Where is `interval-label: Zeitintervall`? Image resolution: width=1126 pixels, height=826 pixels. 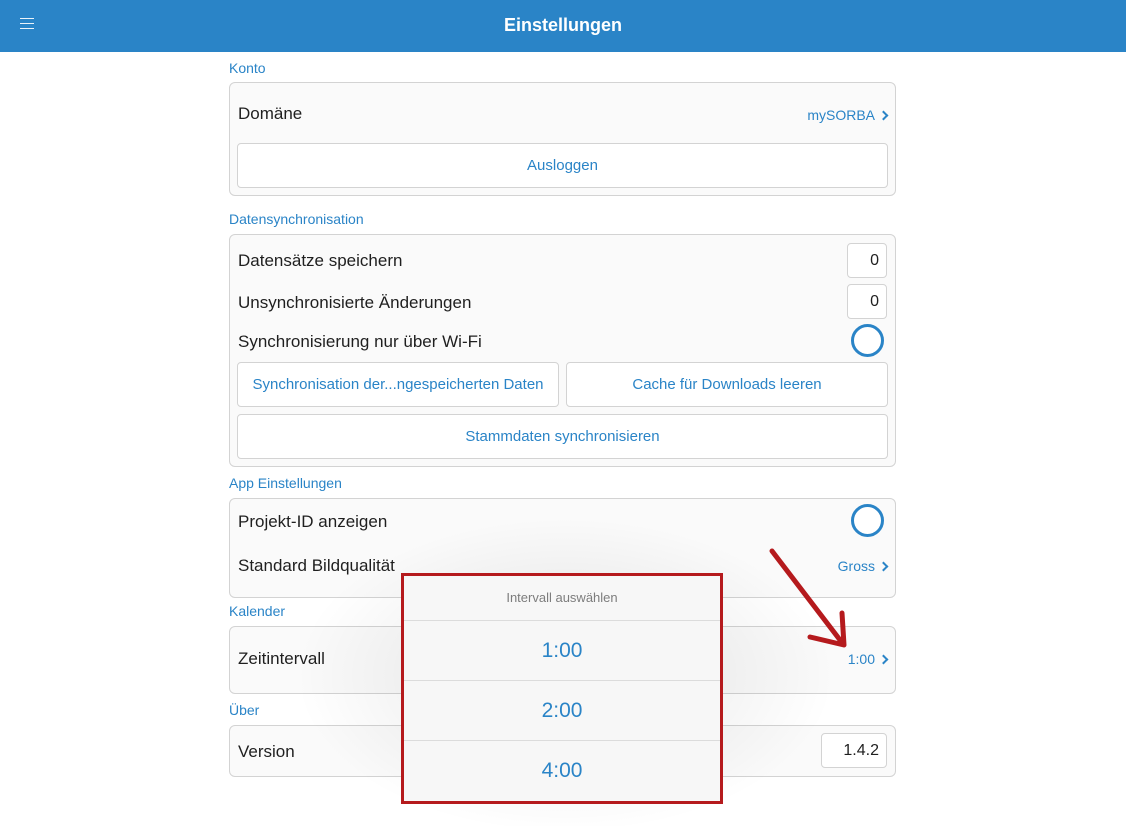 interval-label: Zeitintervall is located at coordinates (281, 658).